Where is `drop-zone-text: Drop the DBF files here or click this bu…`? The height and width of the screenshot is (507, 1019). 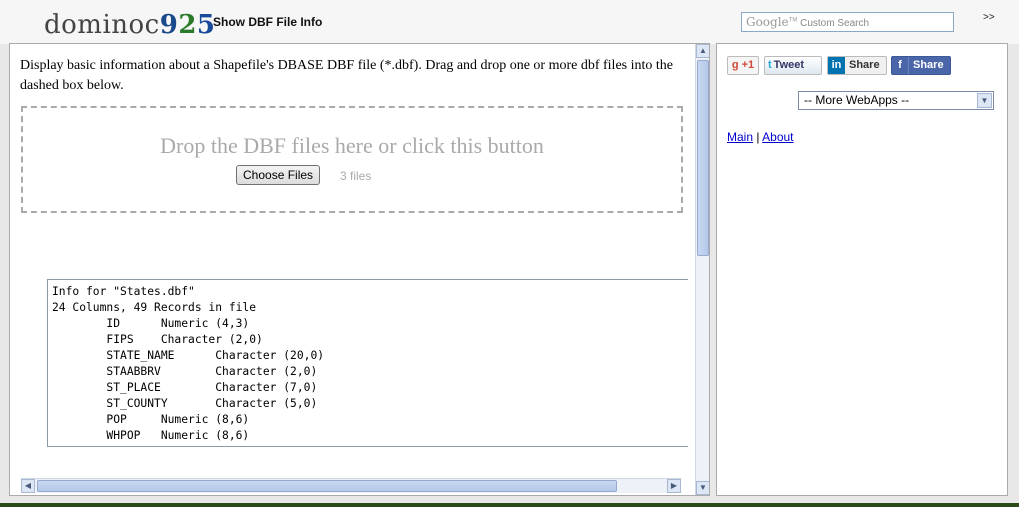 drop-zone-text: Drop the DBF files here or click this bu… is located at coordinates (352, 145).